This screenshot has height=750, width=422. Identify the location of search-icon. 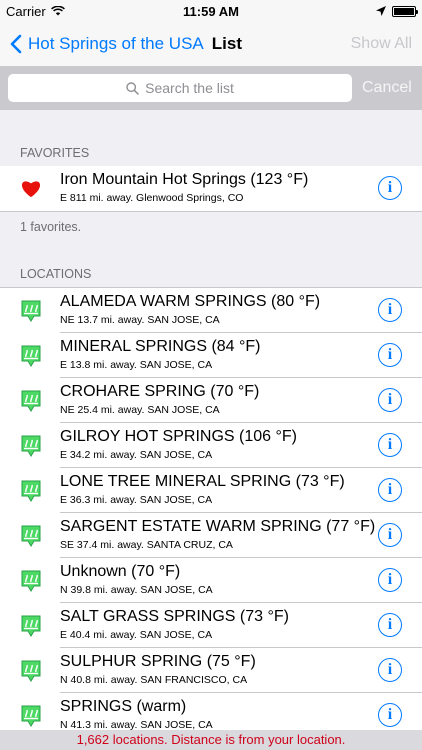
(132, 88).